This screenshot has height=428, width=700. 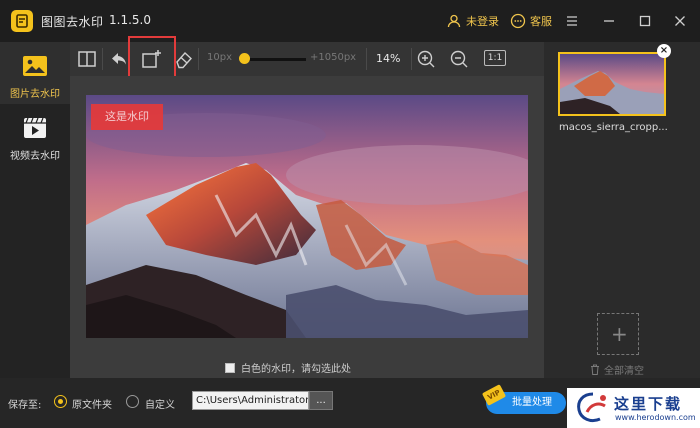 I want to click on white-watermark-label: 白色的水印，请勾选此处, so click(x=296, y=369).